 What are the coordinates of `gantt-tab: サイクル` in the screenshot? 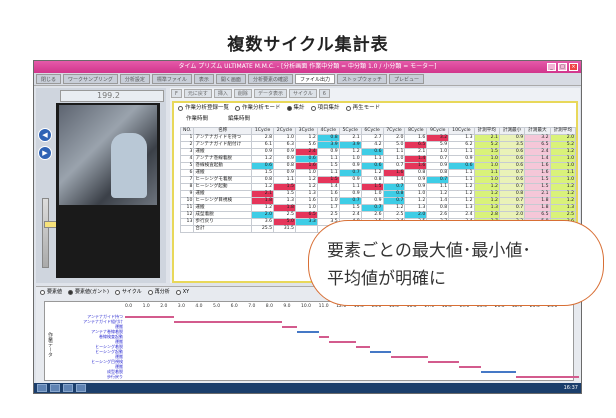 It's located at (128, 292).